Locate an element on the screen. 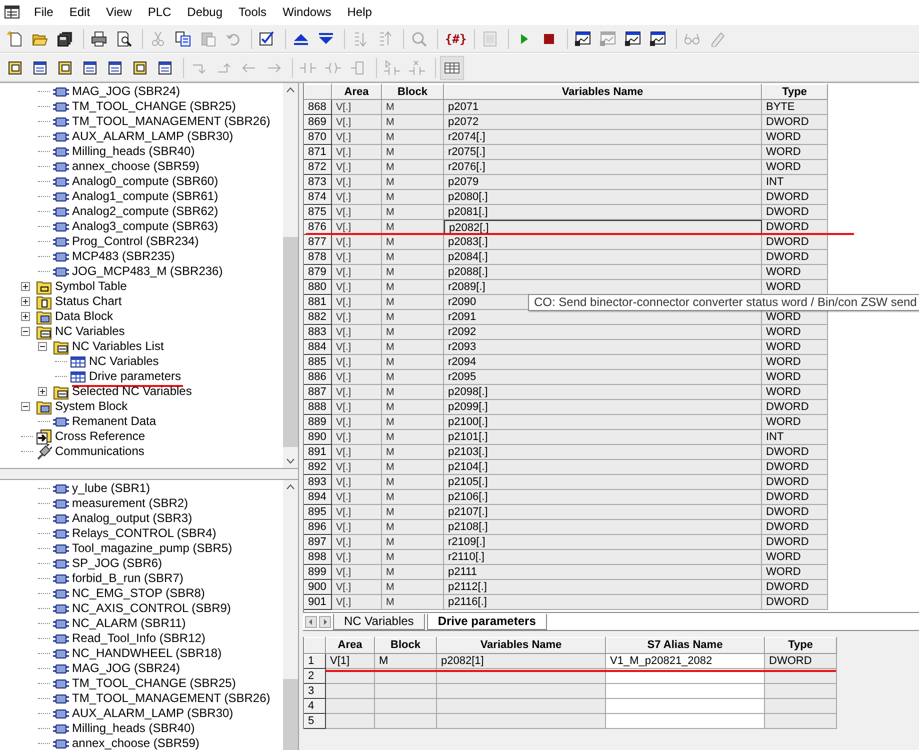  copy-icon is located at coordinates (183, 38).